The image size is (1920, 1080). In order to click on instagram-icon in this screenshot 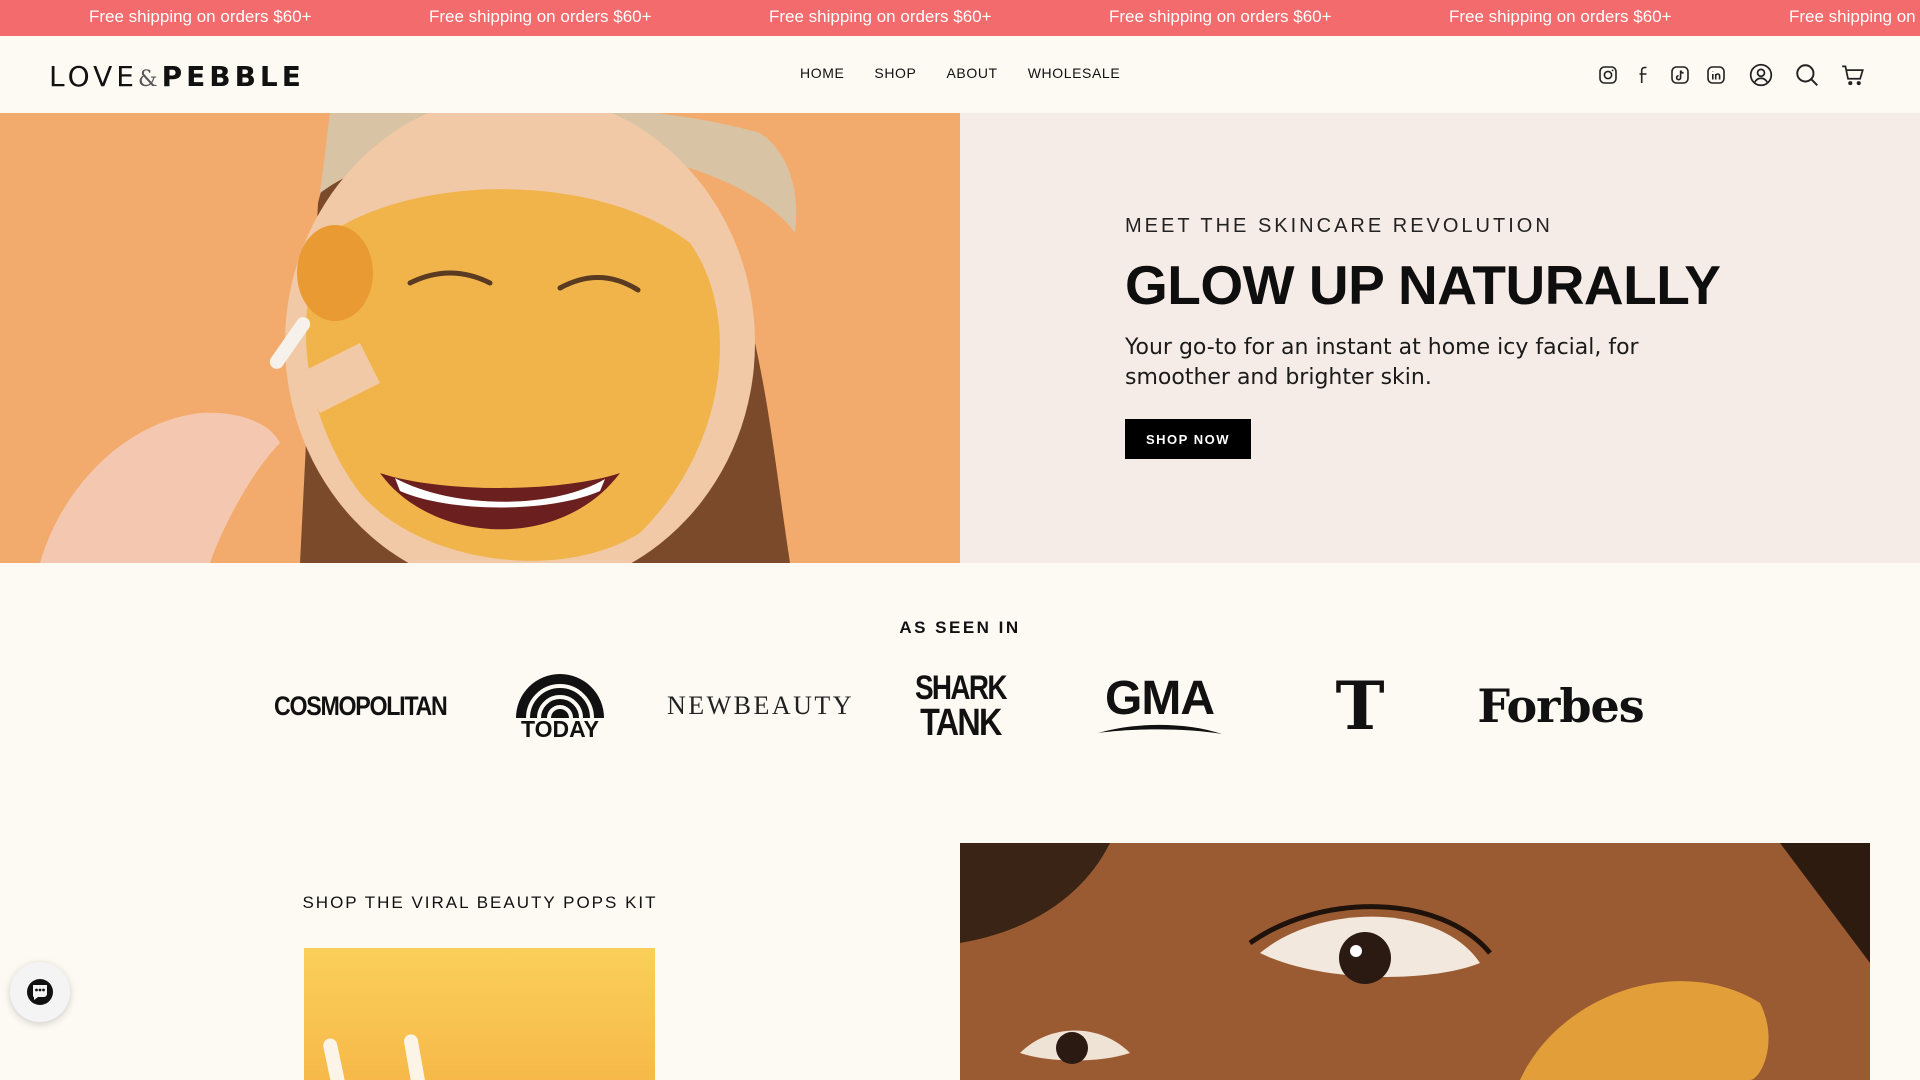, I will do `click(1608, 75)`.